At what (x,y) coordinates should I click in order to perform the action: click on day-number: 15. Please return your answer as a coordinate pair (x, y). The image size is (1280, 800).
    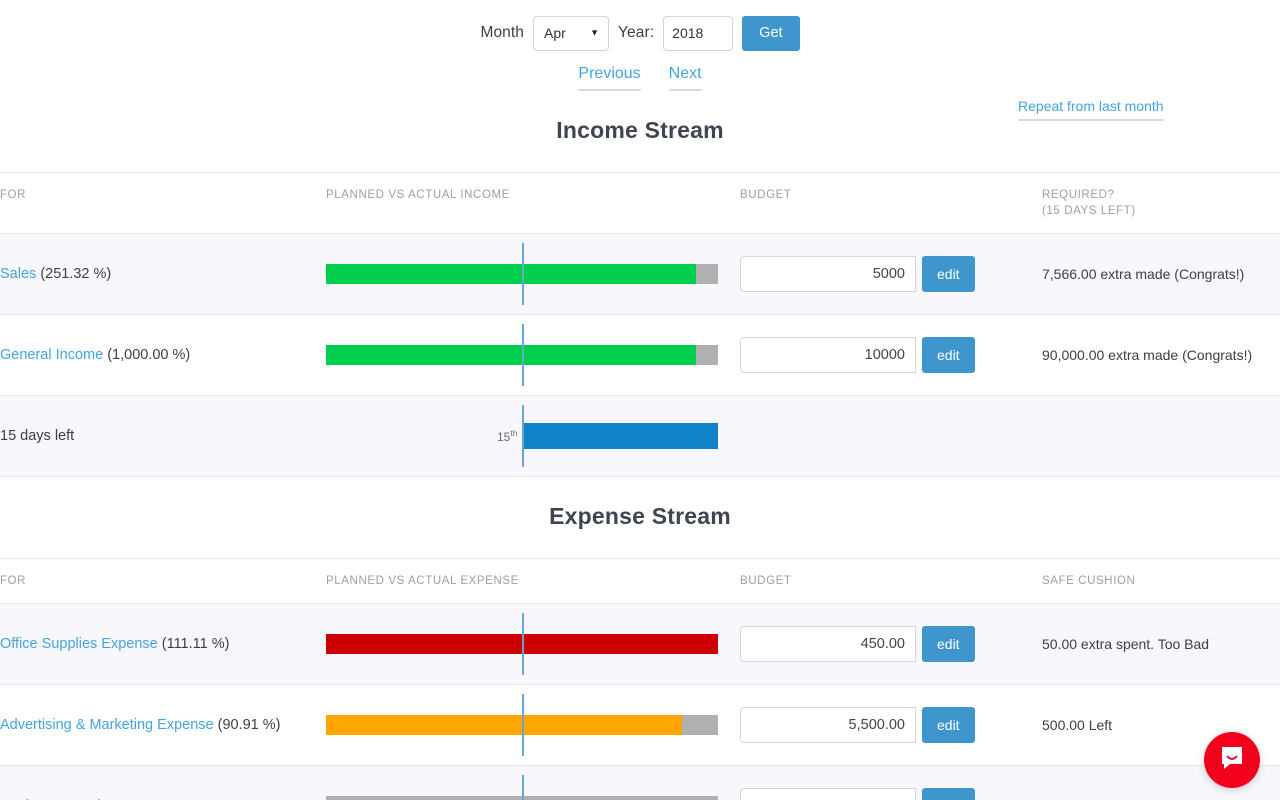
    Looking at the image, I should click on (504, 437).